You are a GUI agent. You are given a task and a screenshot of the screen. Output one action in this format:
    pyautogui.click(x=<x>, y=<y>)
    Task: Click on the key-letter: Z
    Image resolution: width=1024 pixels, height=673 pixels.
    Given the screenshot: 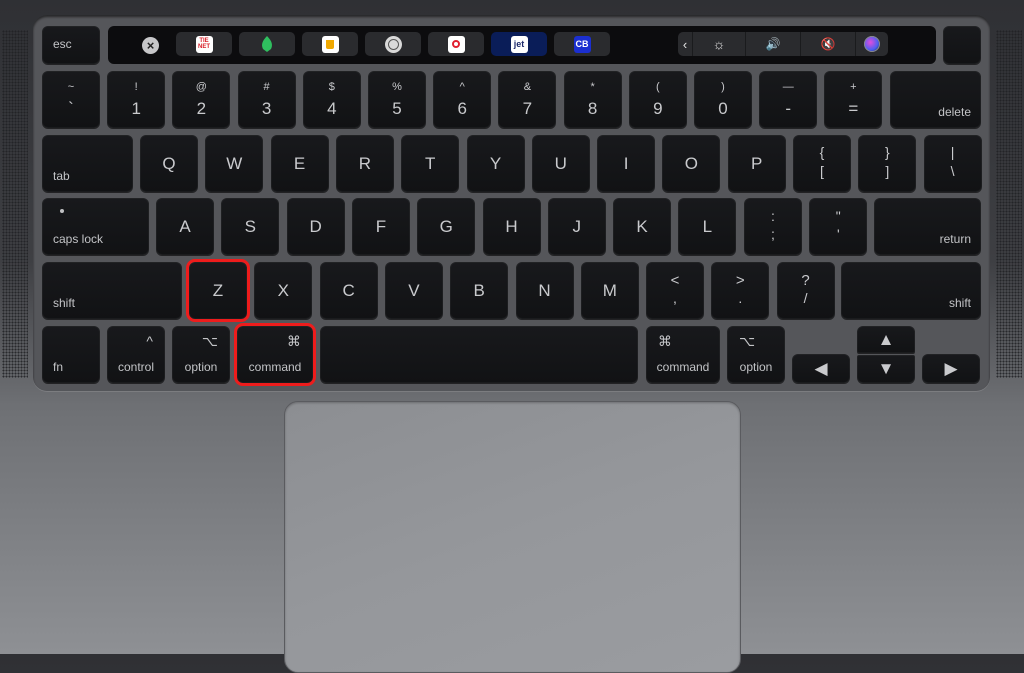 What is the action you would take?
    pyautogui.click(x=218, y=290)
    